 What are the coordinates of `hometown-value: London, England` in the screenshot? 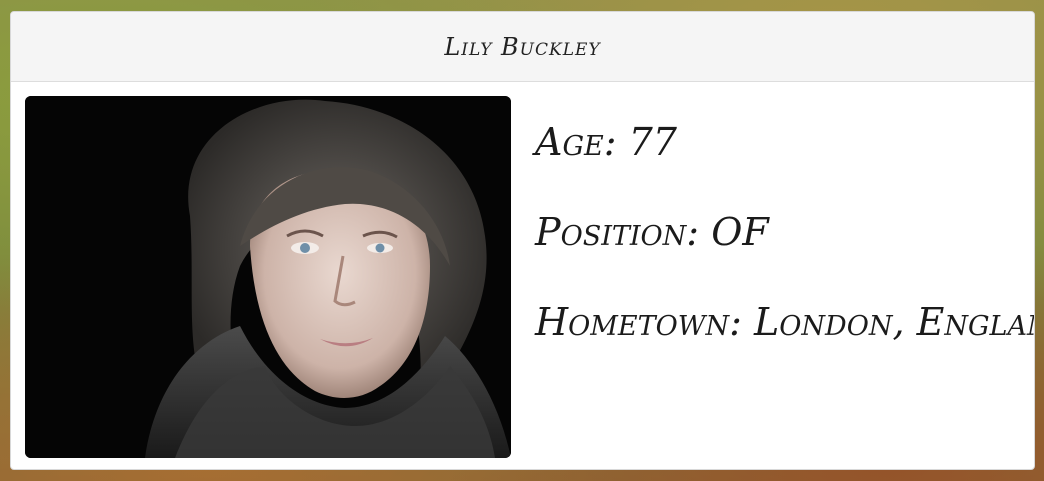 It's located at (894, 322).